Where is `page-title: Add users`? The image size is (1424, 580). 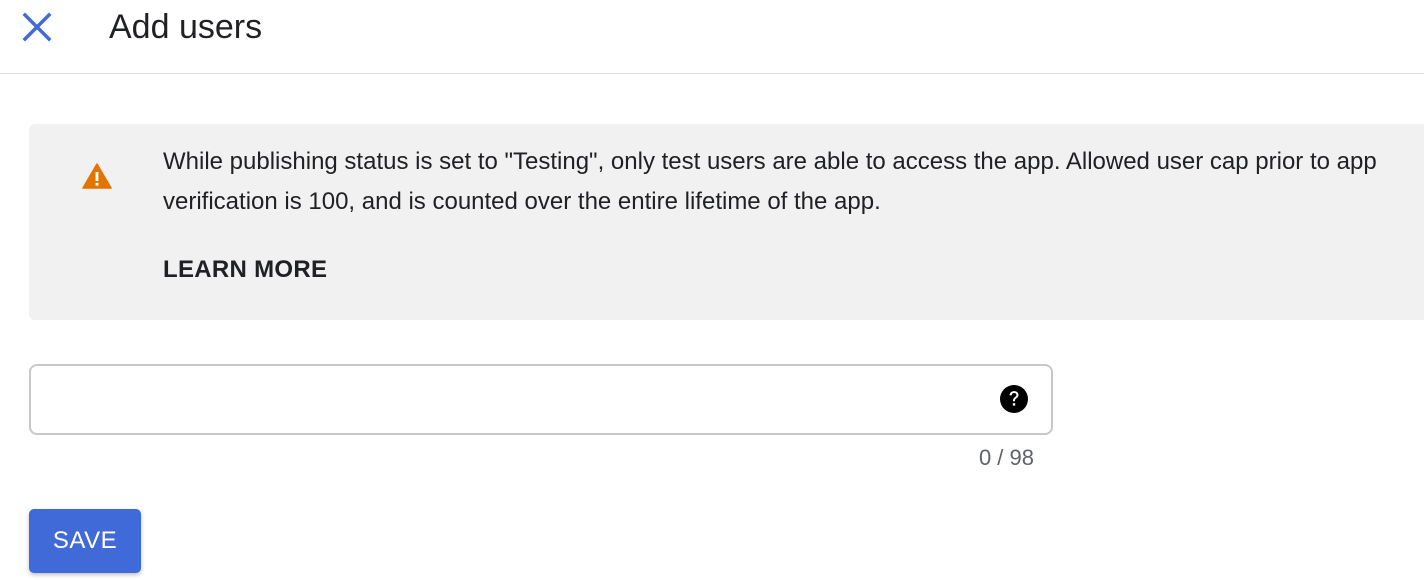 page-title: Add users is located at coordinates (186, 27).